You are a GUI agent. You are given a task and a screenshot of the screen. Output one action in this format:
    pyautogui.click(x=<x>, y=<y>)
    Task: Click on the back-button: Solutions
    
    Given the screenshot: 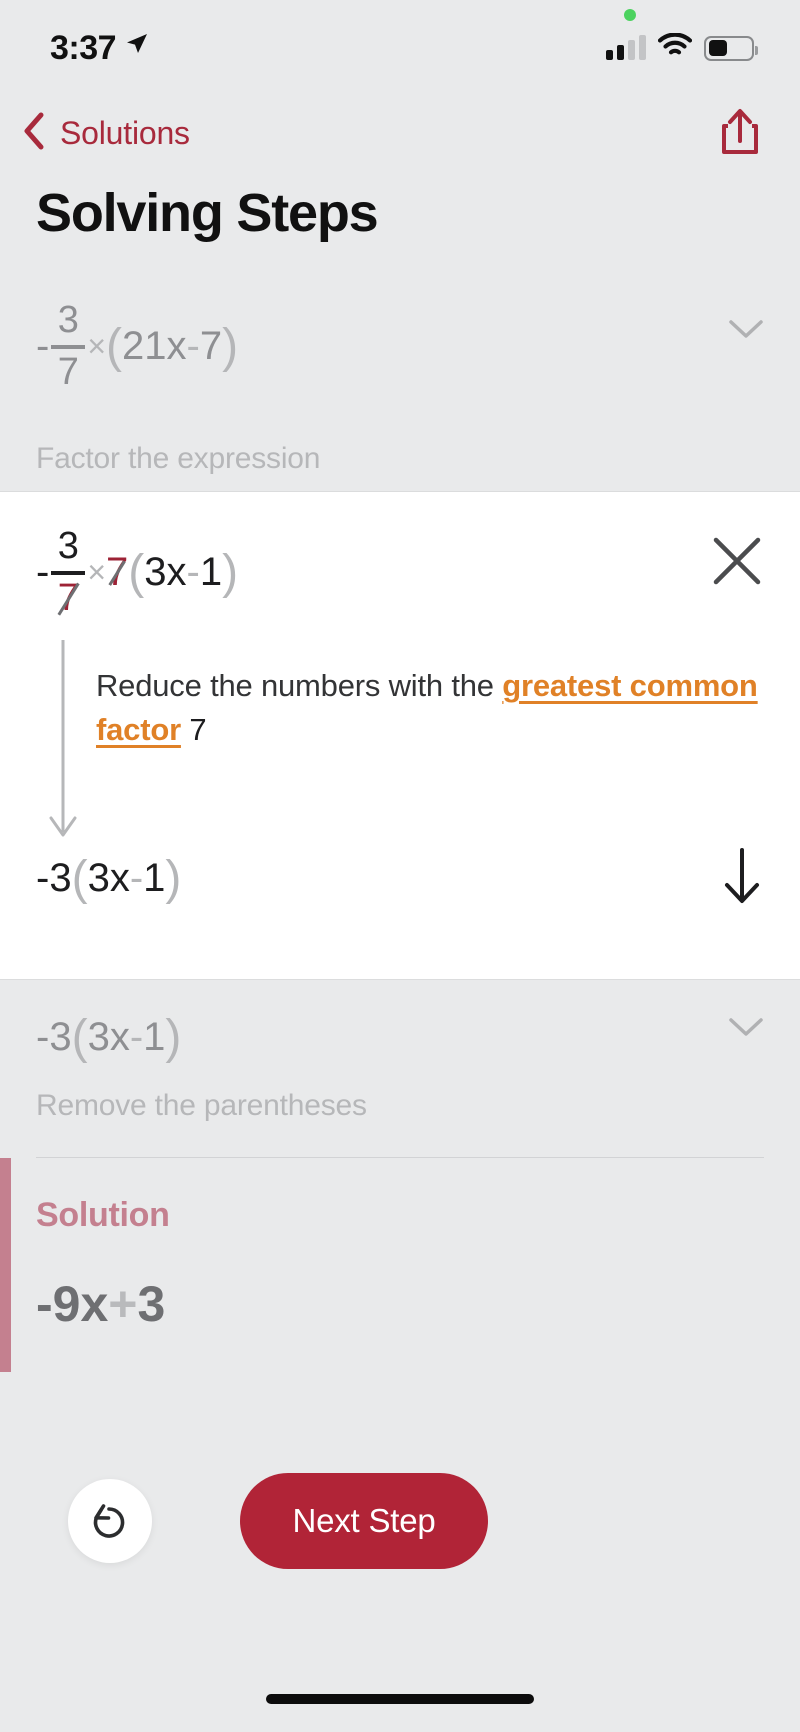 What is the action you would take?
    pyautogui.click(x=106, y=133)
    